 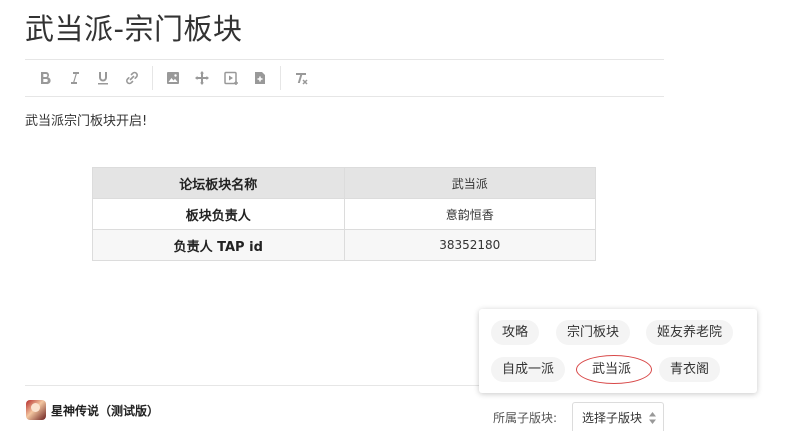 I want to click on italic-icon, so click(x=74, y=78).